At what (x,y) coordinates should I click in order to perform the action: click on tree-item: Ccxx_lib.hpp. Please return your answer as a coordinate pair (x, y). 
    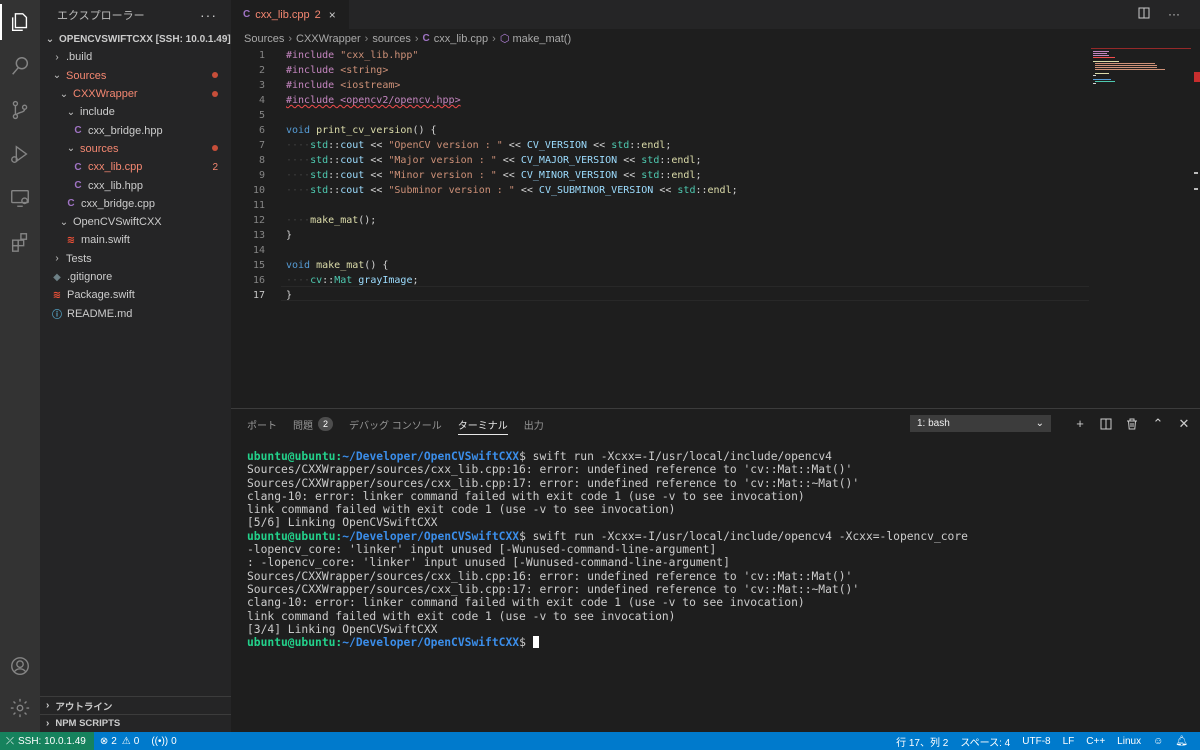
    Looking at the image, I should click on (135, 185).